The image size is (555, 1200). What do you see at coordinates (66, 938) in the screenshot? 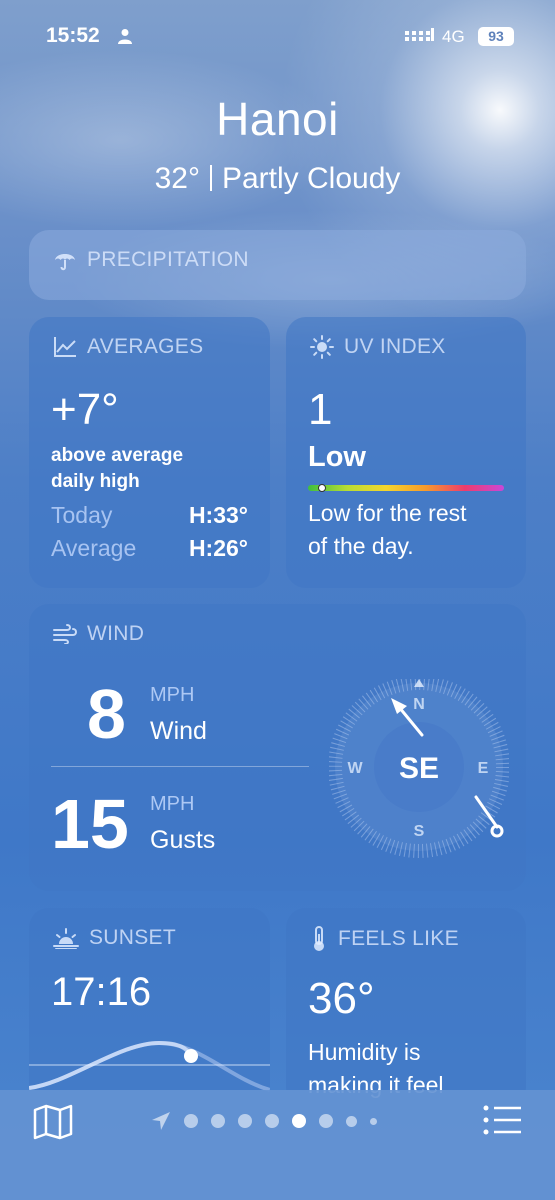
I see `sunset-icon` at bounding box center [66, 938].